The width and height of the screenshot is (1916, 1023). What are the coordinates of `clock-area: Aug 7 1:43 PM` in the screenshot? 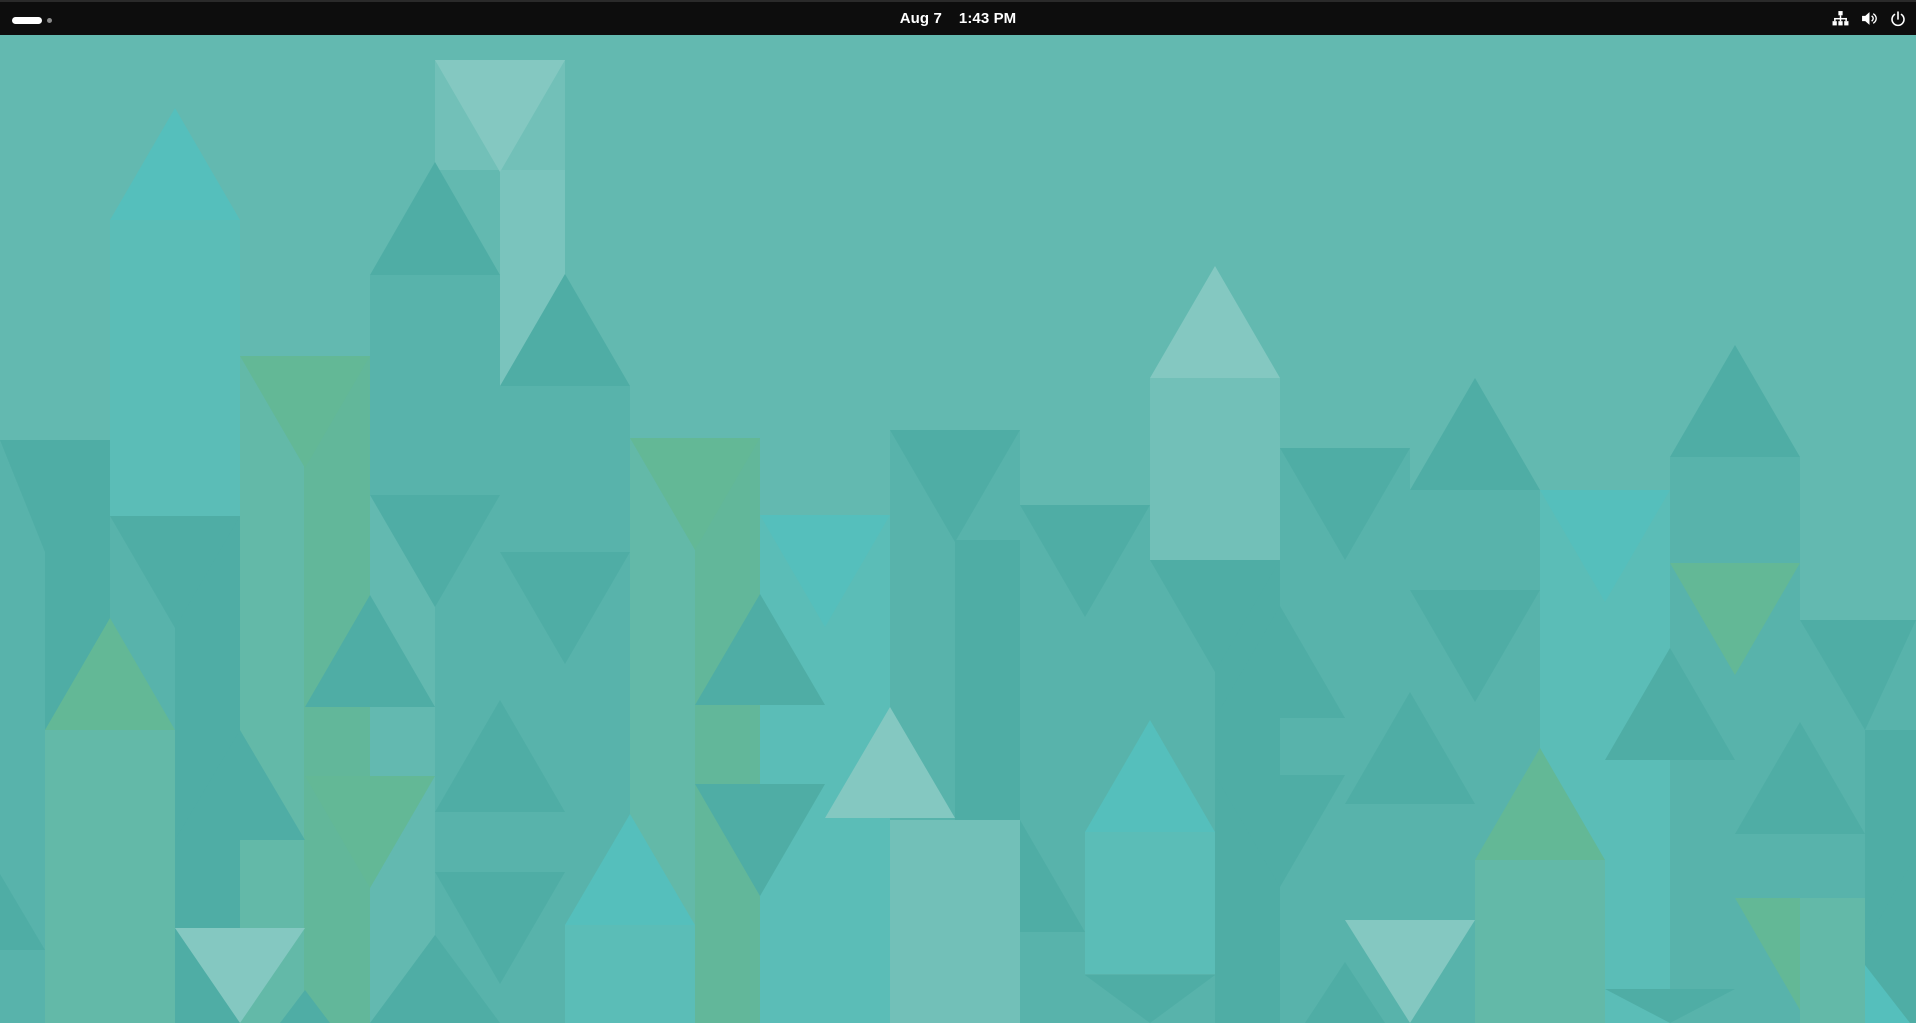 It's located at (958, 18).